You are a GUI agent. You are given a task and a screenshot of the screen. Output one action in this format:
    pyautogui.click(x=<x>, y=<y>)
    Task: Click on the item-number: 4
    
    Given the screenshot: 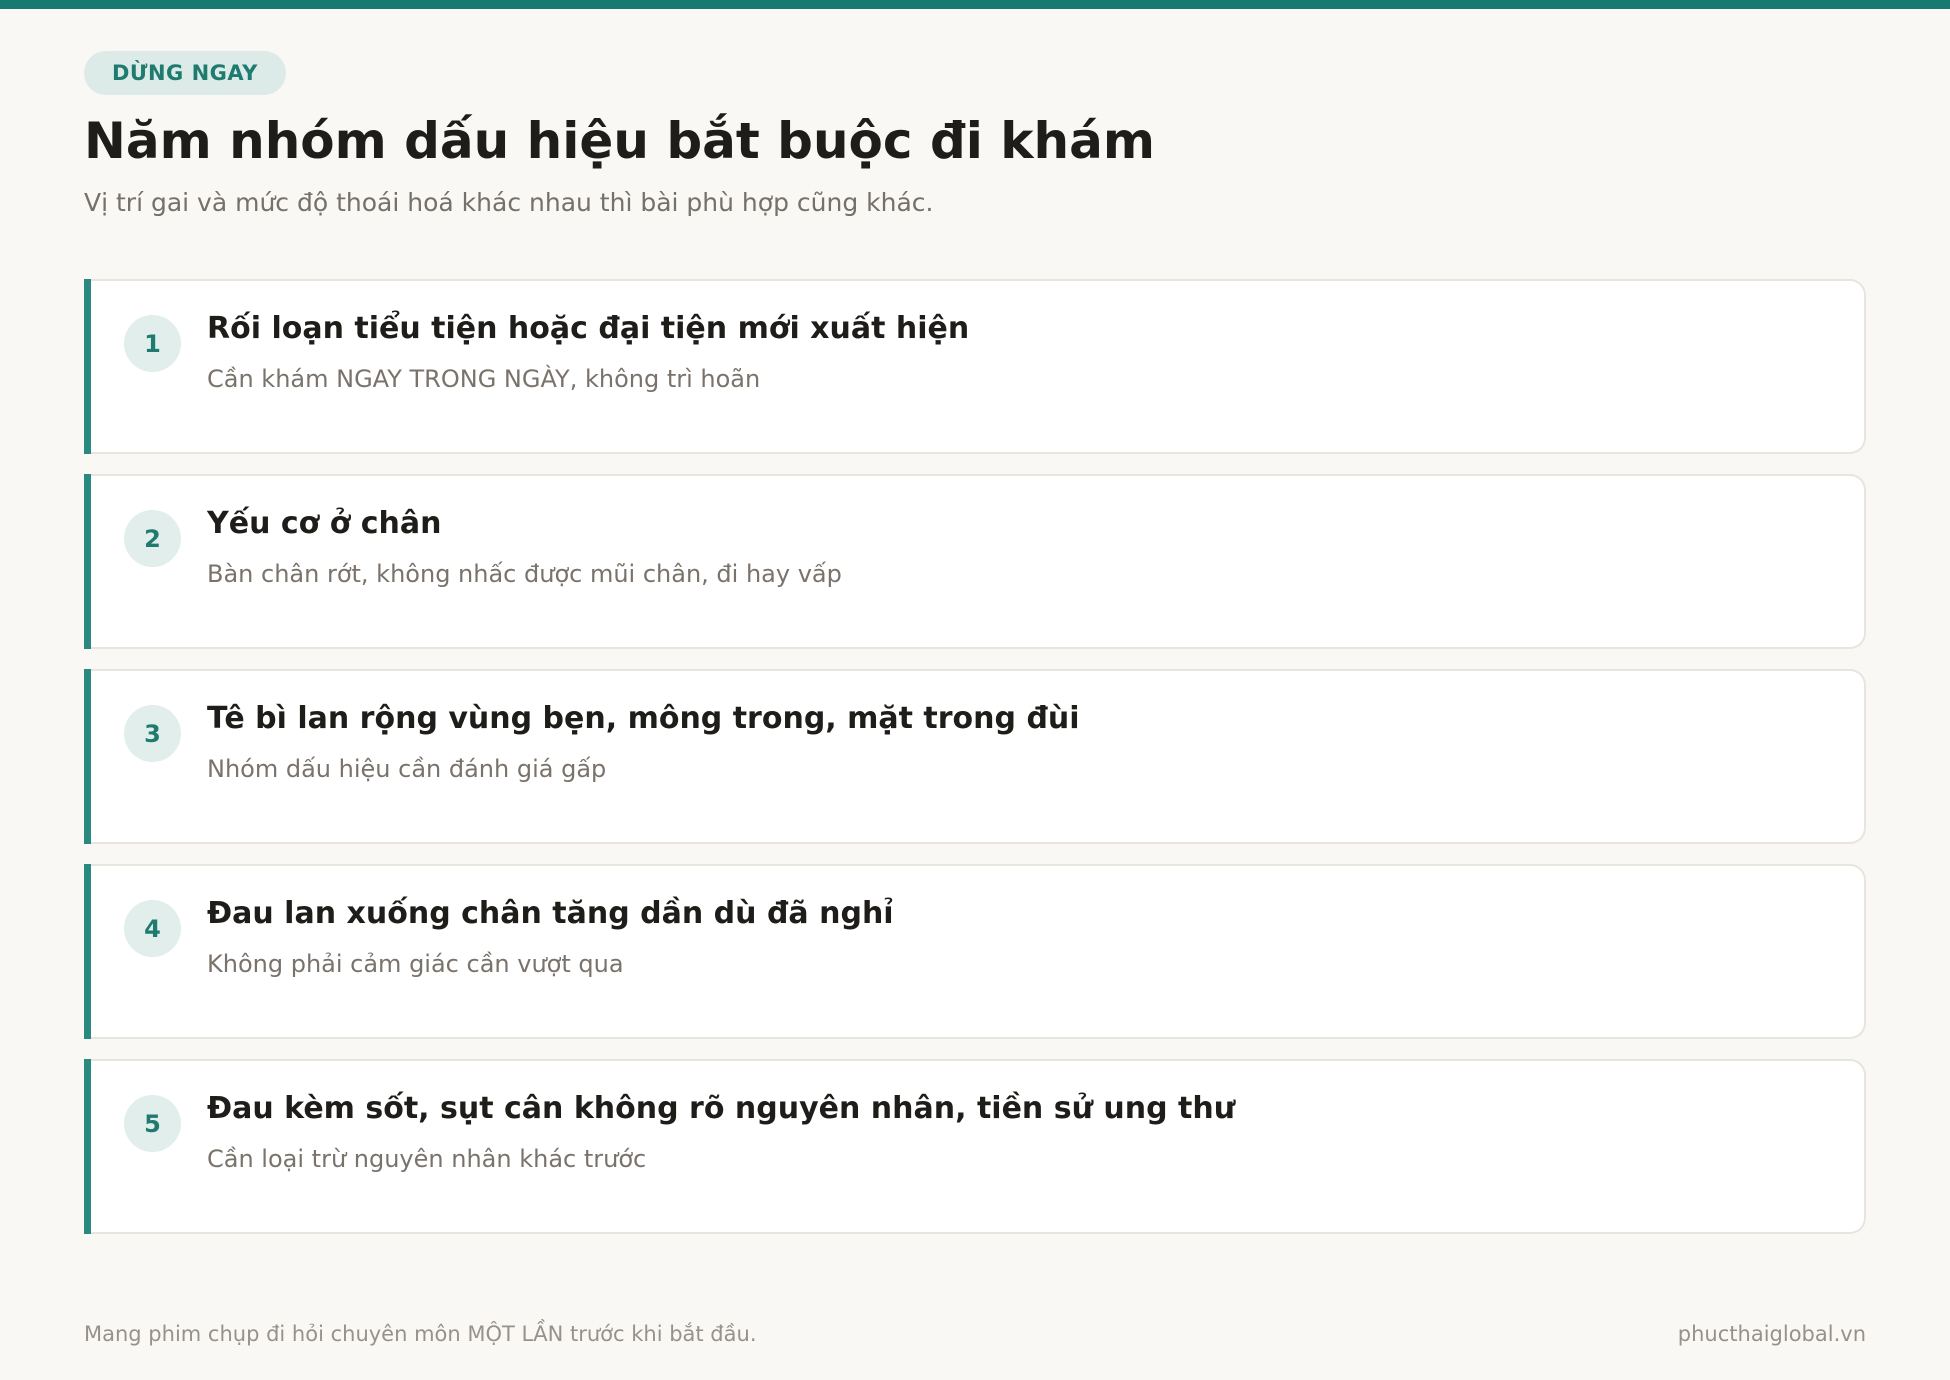 What is the action you would take?
    pyautogui.click(x=152, y=928)
    